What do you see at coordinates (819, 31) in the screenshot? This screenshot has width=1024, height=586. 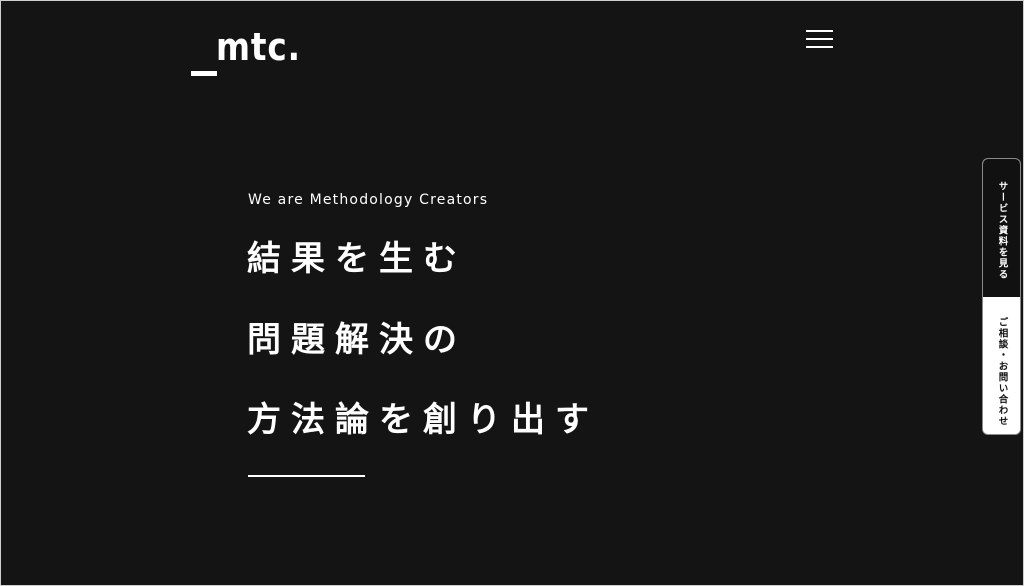 I see `hamburger-menu-icon-line-top` at bounding box center [819, 31].